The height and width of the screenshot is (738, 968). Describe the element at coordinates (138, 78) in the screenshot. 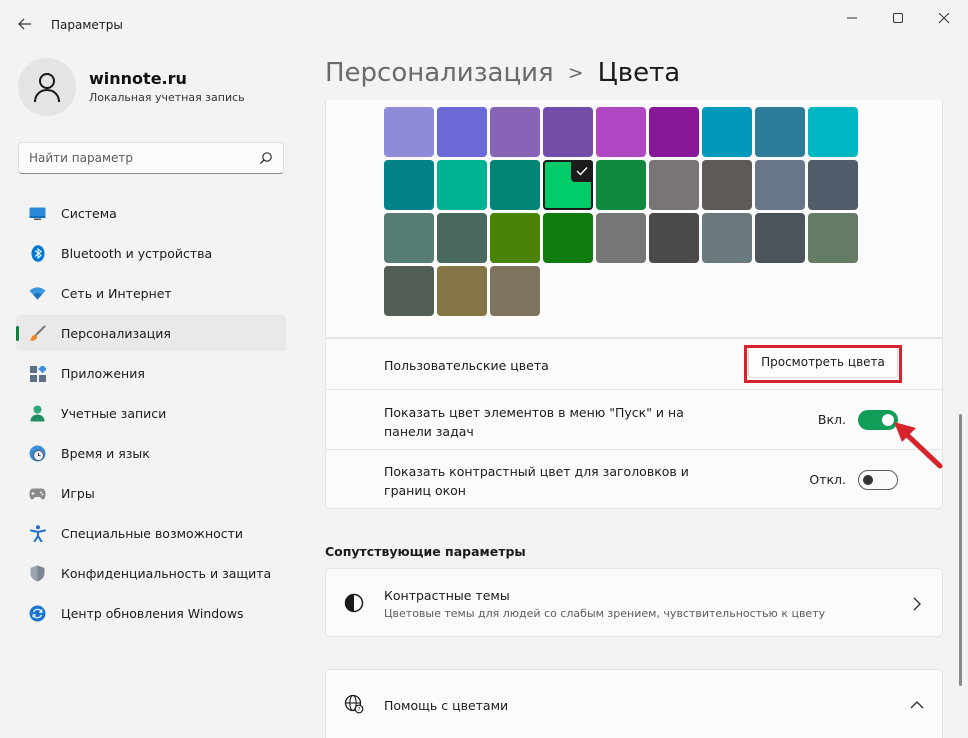

I see `profile-name: winnote.ru` at that location.